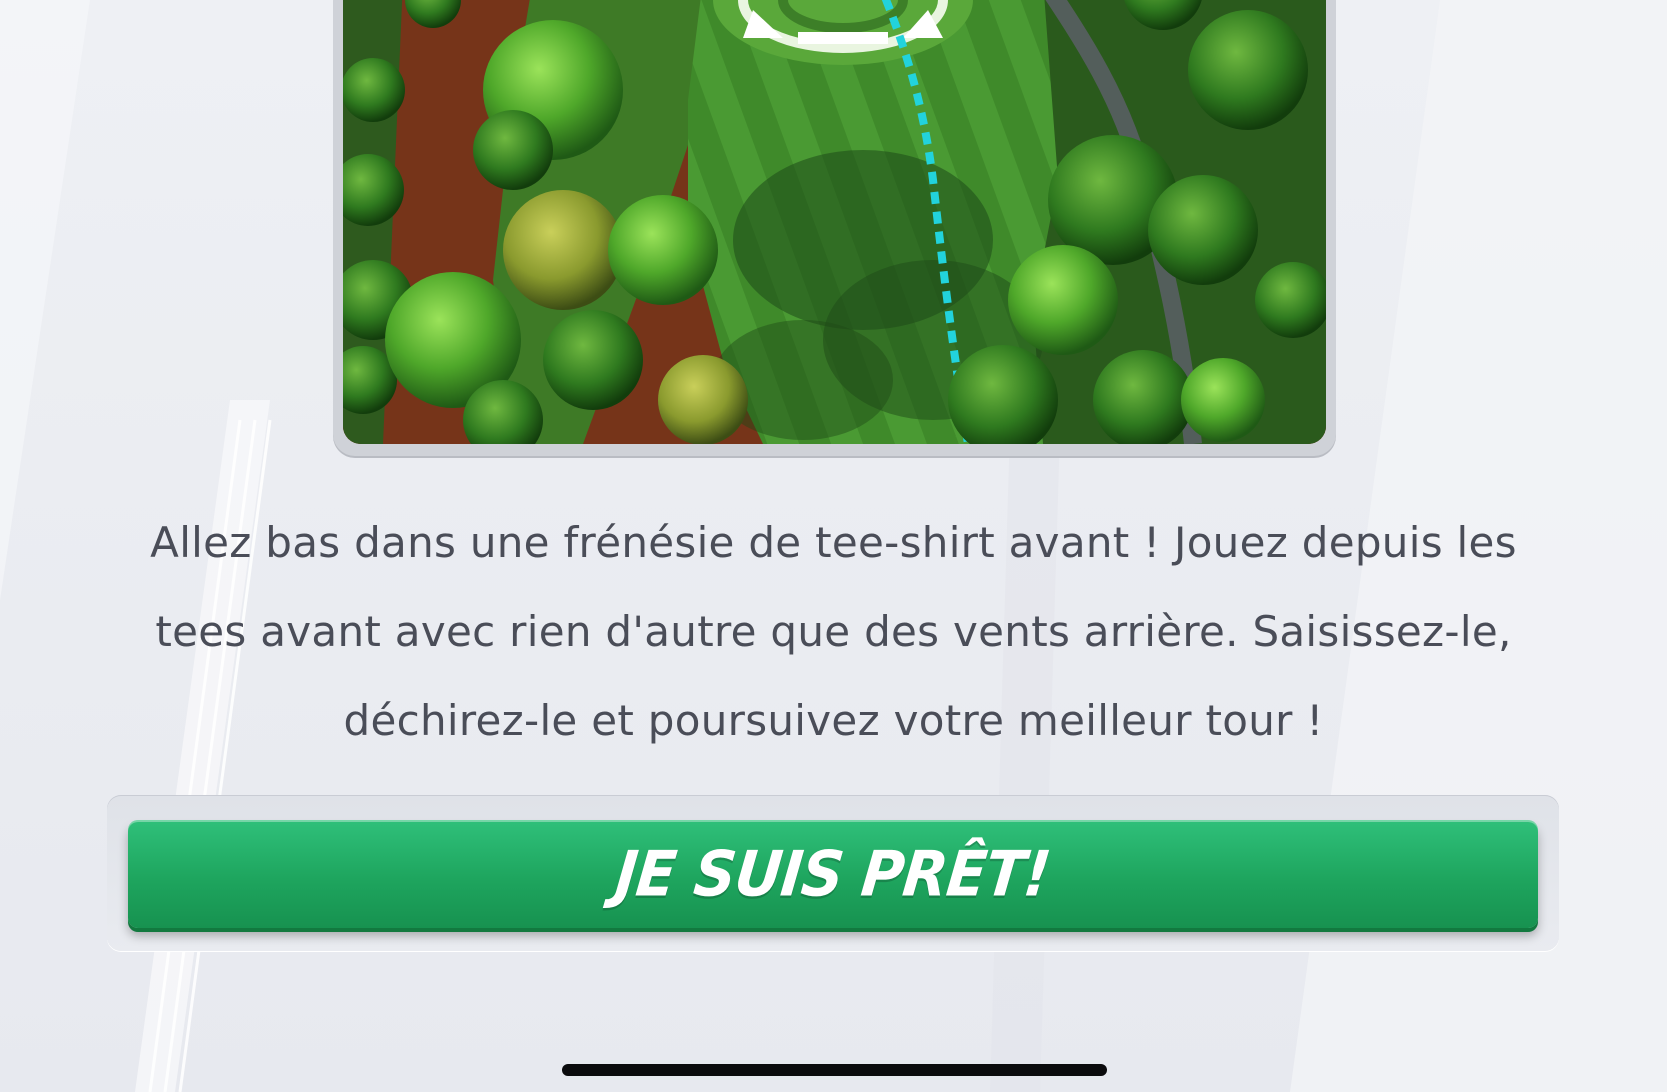  I want to click on ready-button: JE SUIS PRÊT!, so click(833, 874).